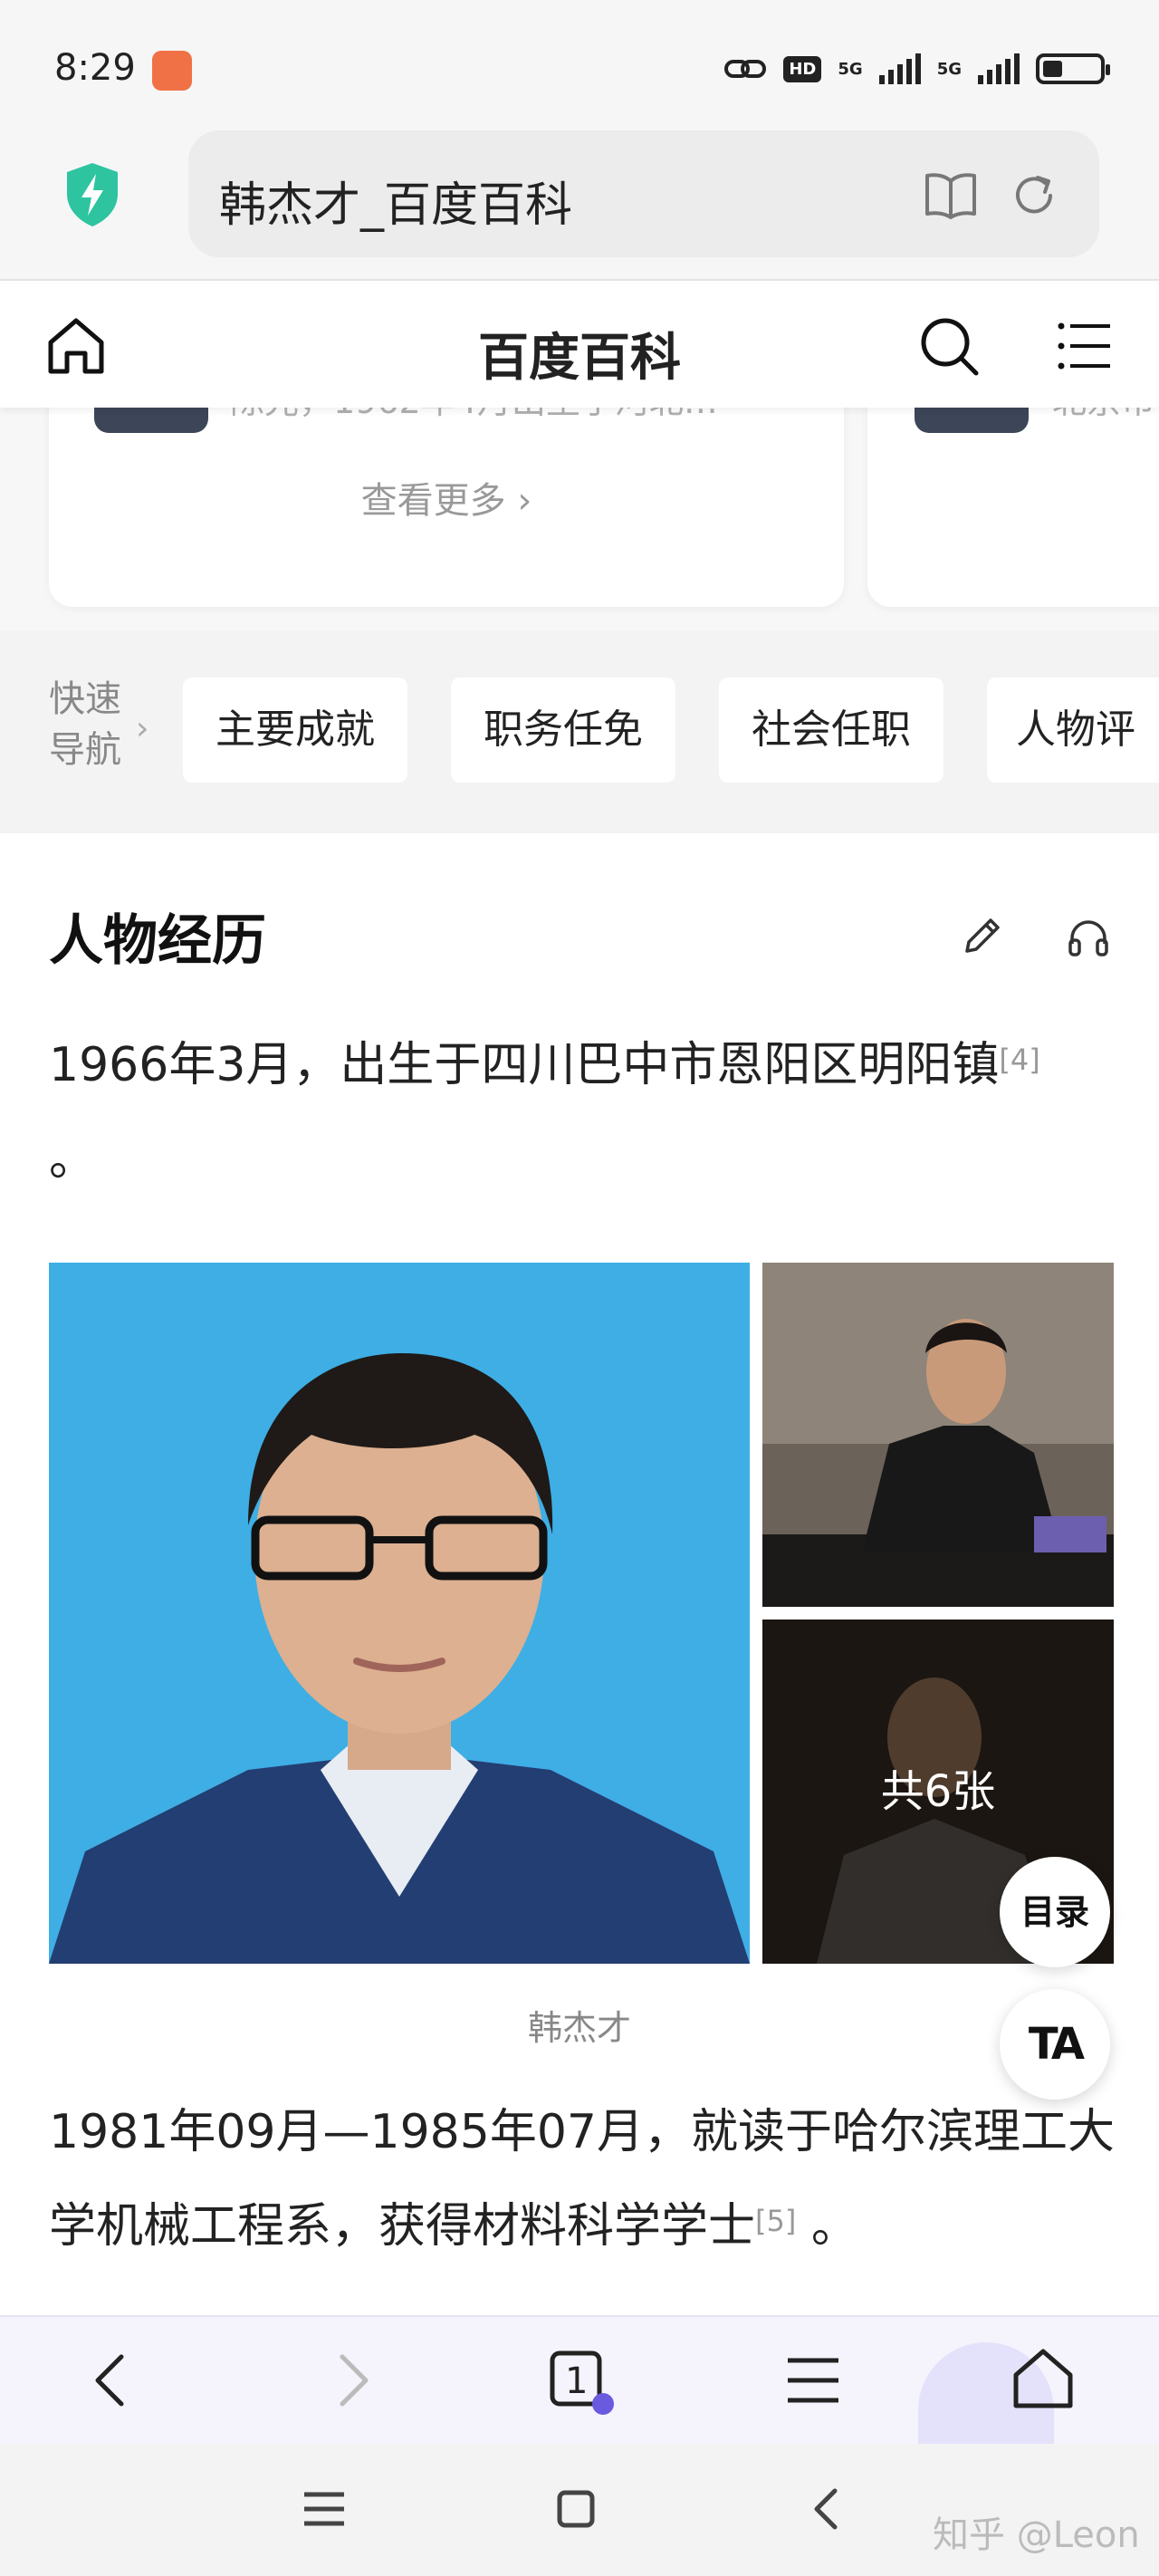 This screenshot has height=2576, width=1159. Describe the element at coordinates (1019, 1060) in the screenshot. I see `reference-link: [4]` at that location.